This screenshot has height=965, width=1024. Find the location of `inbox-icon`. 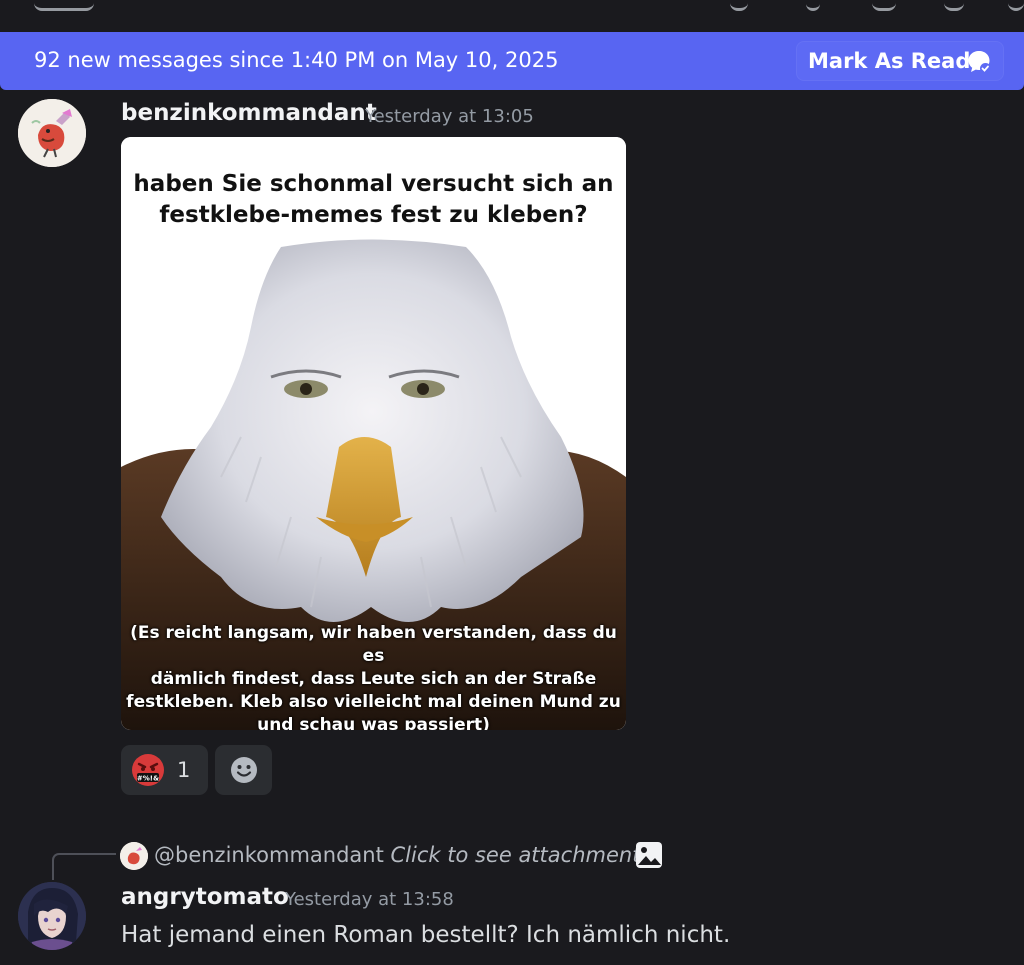

inbox-icon is located at coordinates (954, 5).